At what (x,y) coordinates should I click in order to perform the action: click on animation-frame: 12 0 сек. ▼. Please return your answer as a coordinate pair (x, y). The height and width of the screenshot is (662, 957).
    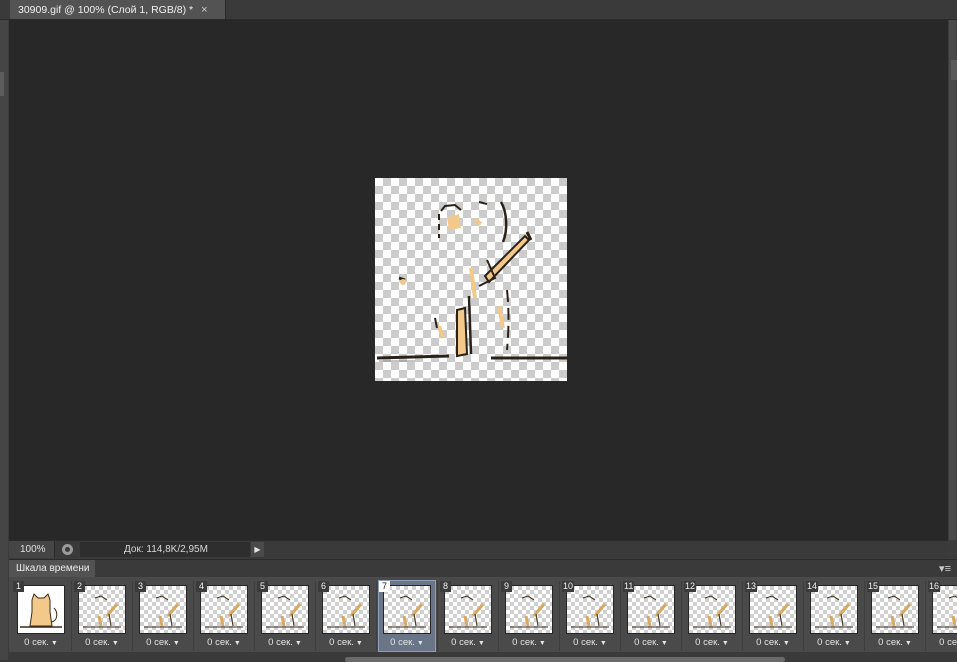
    Looking at the image, I should click on (713, 616).